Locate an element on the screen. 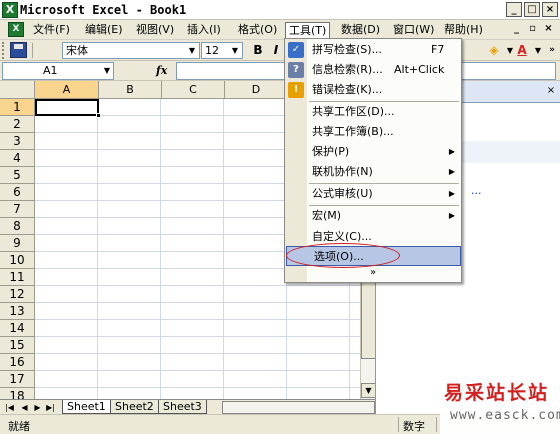  font-size-select: 12 ▼ is located at coordinates (222, 50).